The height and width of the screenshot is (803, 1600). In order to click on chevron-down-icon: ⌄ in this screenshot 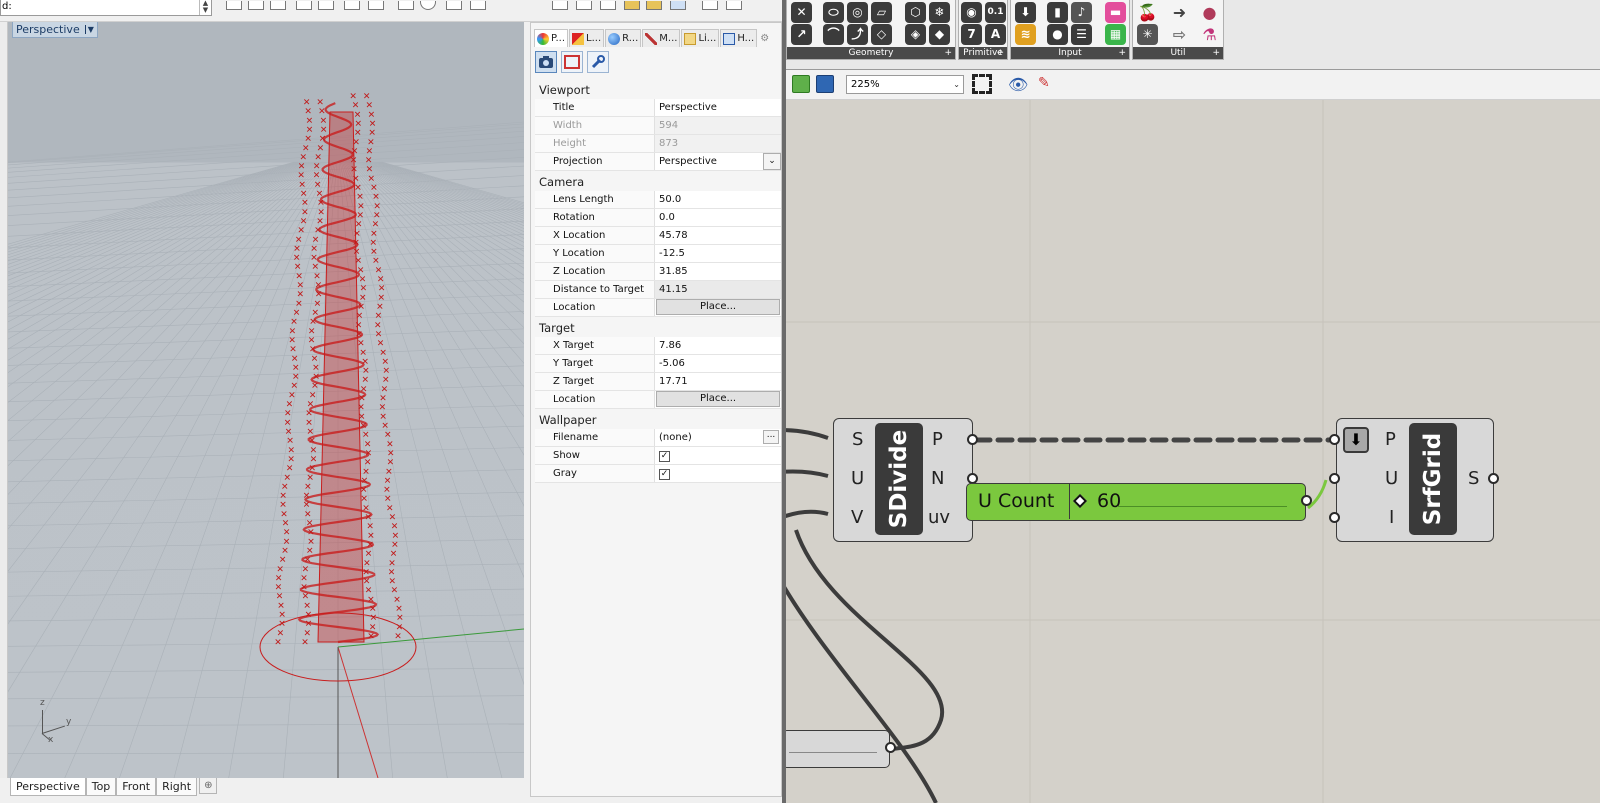, I will do `click(772, 161)`.